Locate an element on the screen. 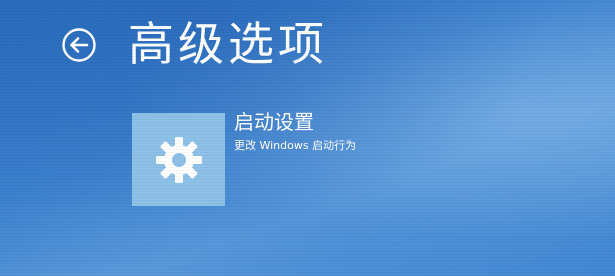 The image size is (615, 276). back-button is located at coordinates (79, 45).